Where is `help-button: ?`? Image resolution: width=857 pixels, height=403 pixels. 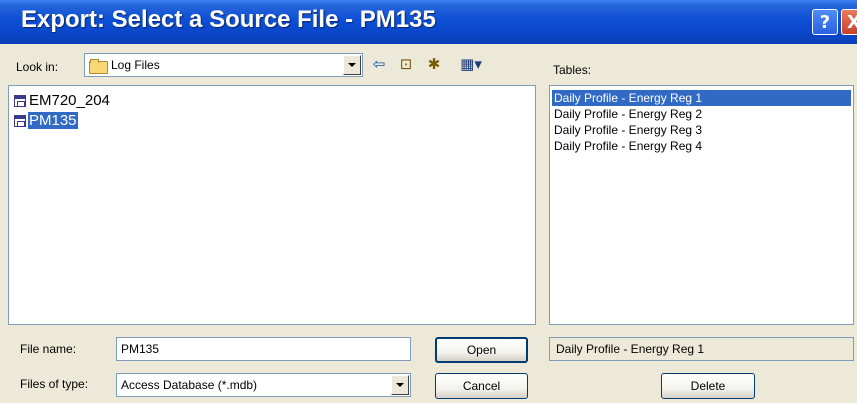
help-button: ? is located at coordinates (825, 22).